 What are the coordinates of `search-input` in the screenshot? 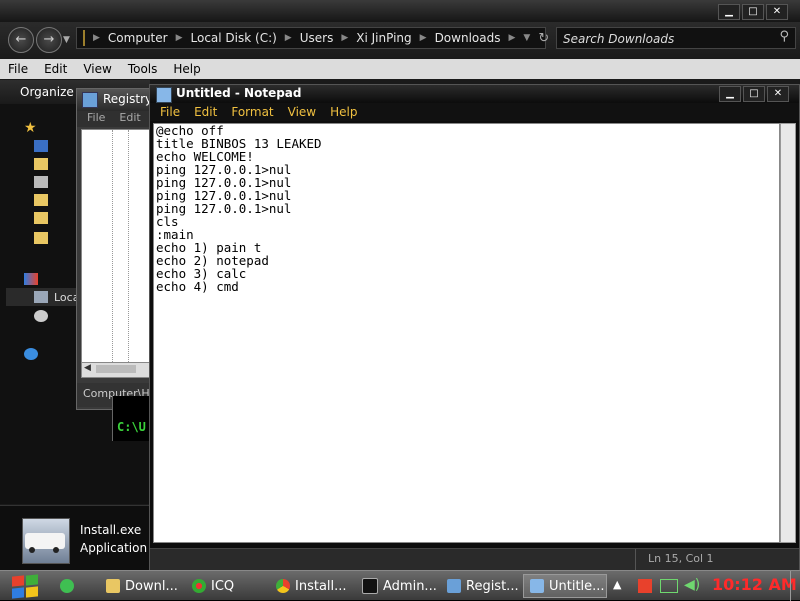 It's located at (661, 39).